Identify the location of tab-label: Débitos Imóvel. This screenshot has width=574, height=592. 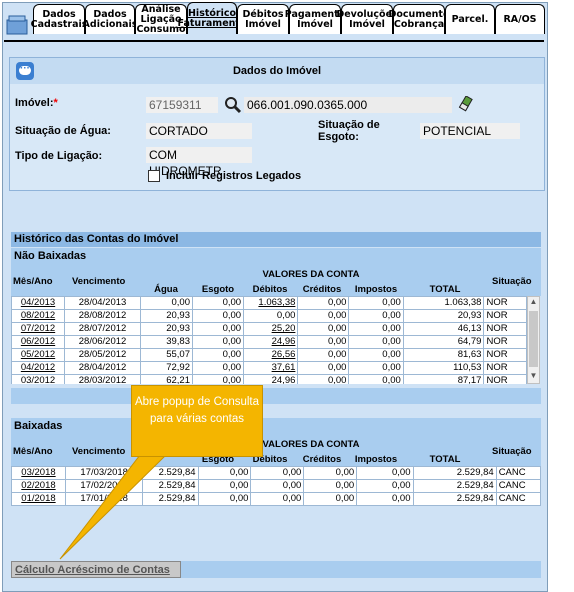
(263, 19).